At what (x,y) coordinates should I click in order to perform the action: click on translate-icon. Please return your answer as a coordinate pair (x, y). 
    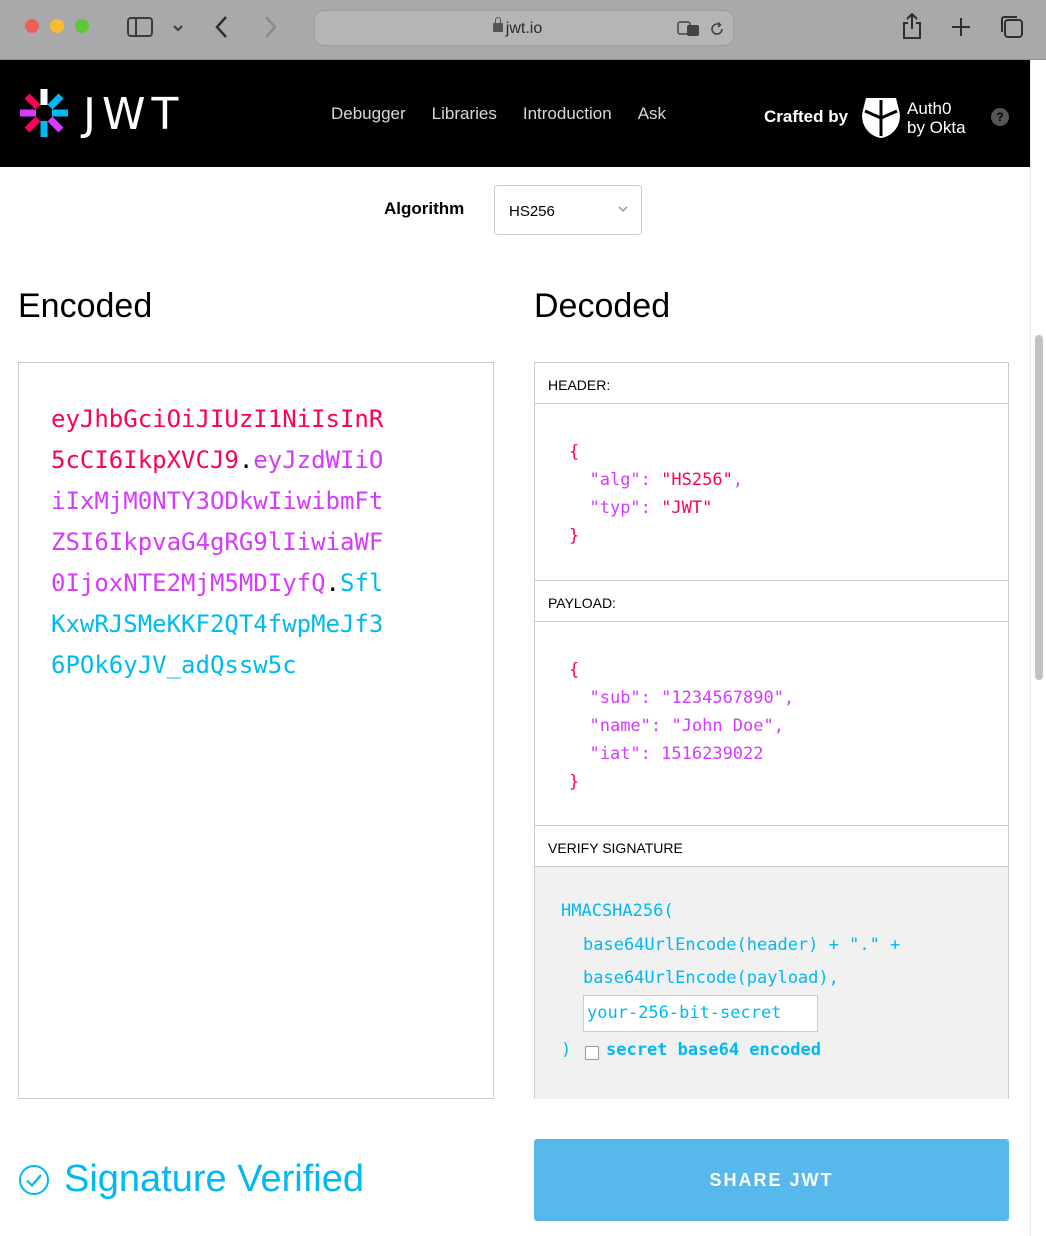
    Looking at the image, I should click on (689, 29).